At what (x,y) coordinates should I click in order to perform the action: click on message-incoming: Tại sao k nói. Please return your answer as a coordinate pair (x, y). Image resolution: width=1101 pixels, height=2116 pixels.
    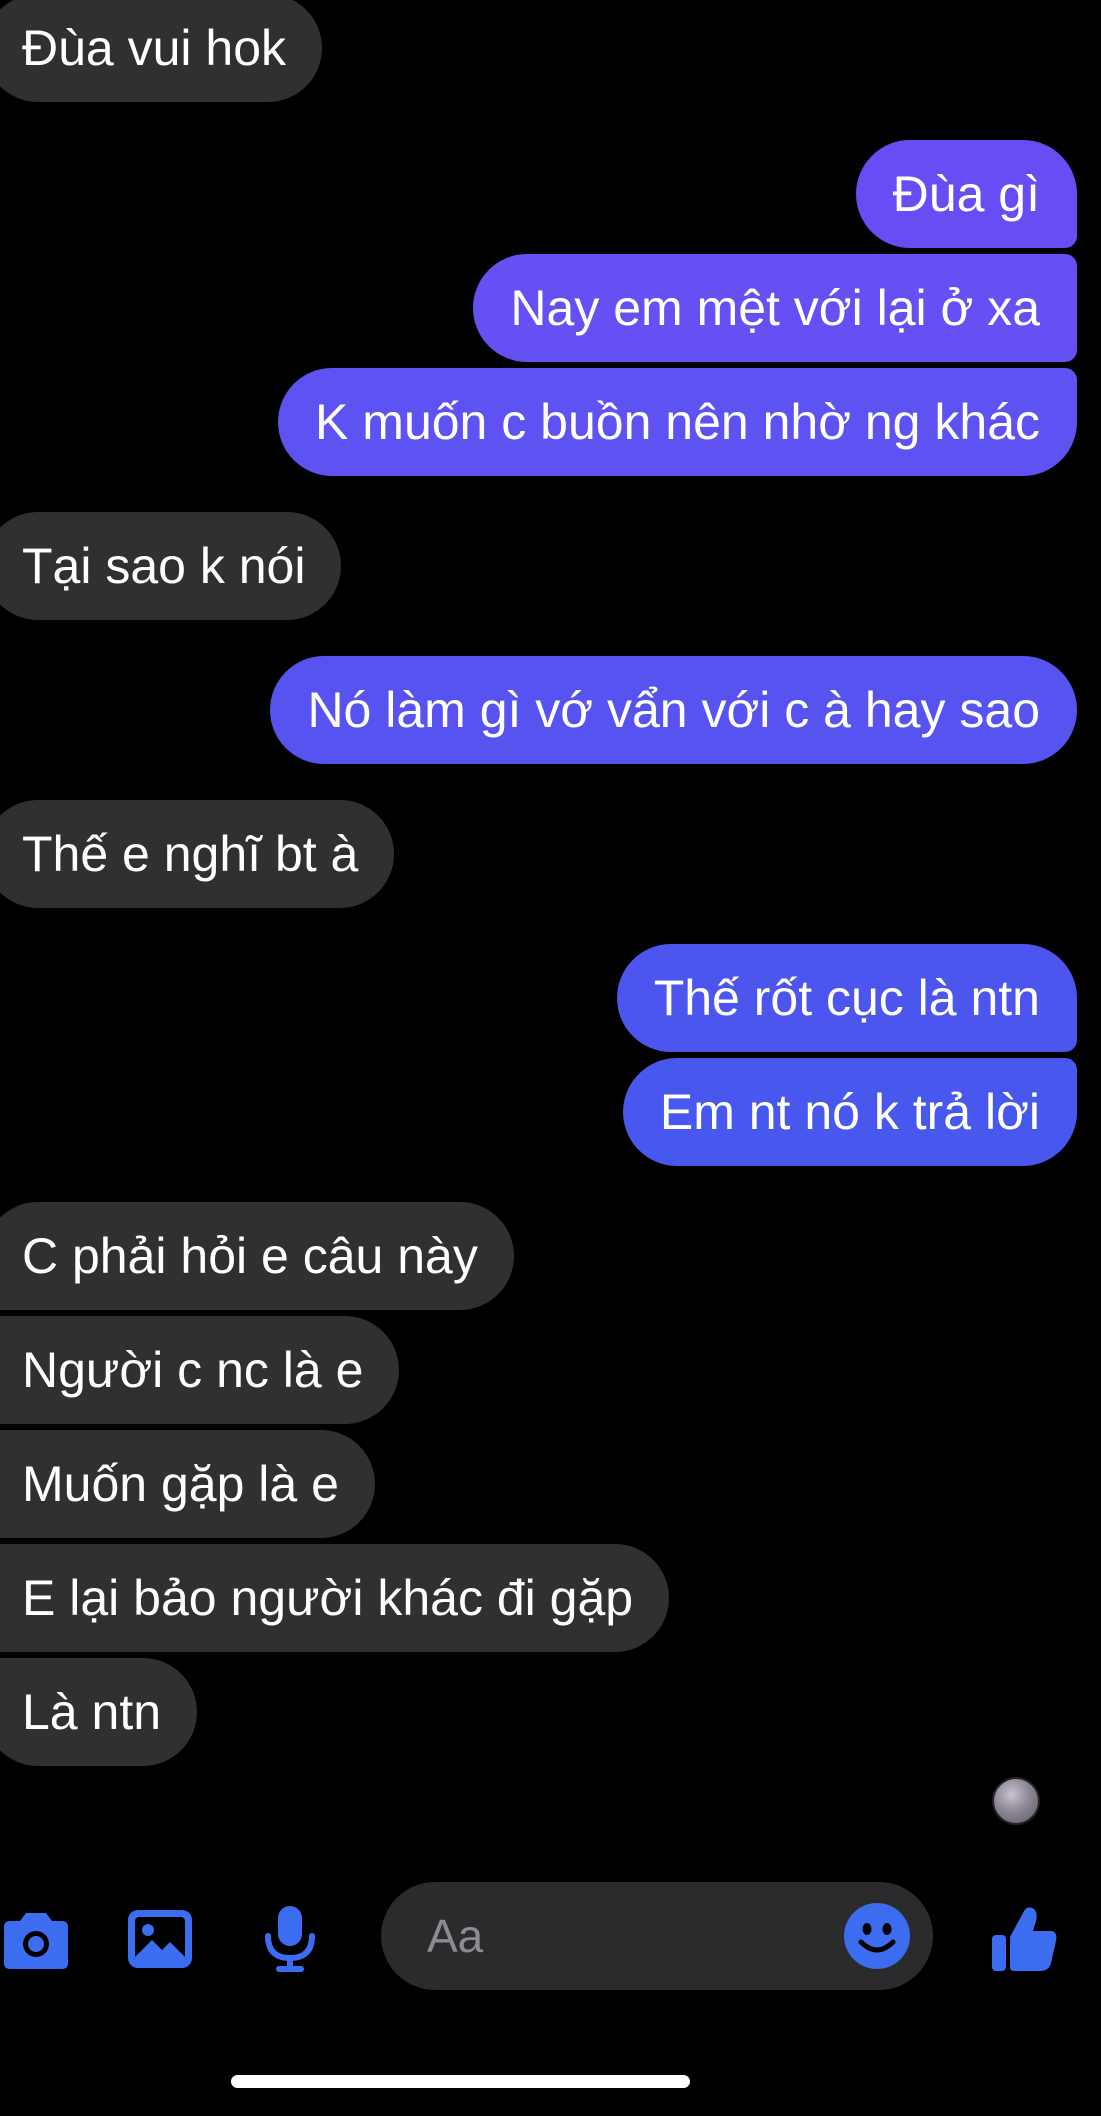
    Looking at the image, I should click on (171, 566).